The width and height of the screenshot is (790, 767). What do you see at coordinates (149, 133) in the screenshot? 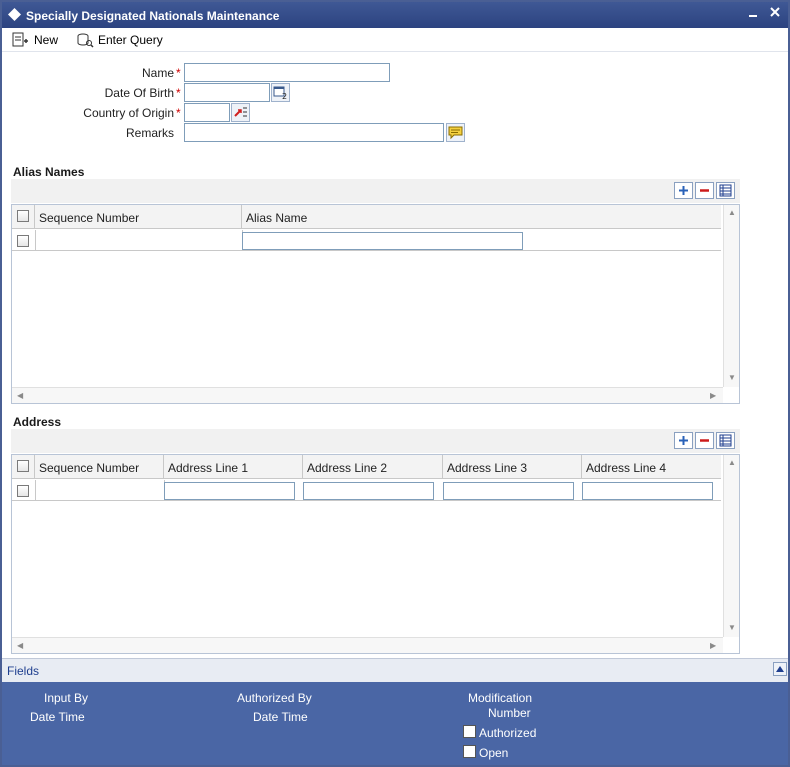
I see `remarks-label-text: Remarks` at bounding box center [149, 133].